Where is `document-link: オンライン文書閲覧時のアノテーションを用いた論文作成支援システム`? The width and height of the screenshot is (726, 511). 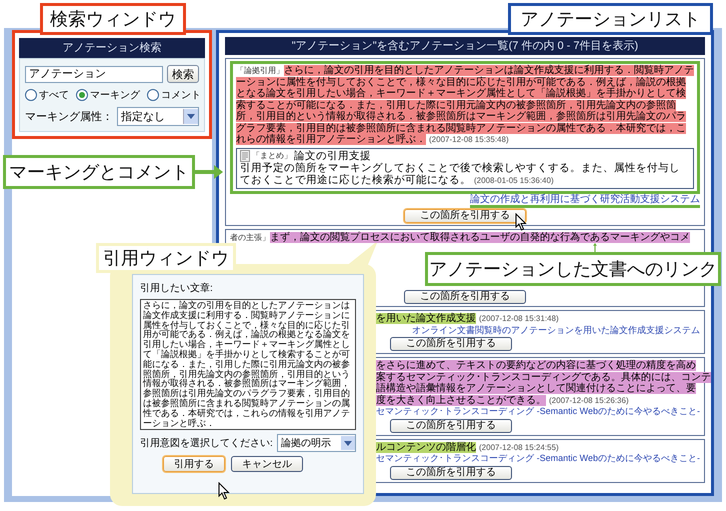 document-link: オンライン文書閲覧時のアノテーションを用いた論文作成支援システム is located at coordinates (556, 330).